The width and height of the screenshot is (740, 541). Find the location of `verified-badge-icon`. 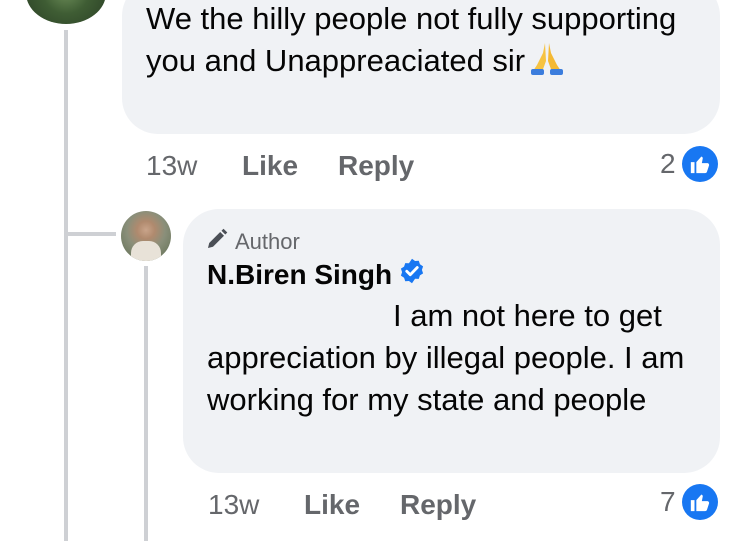

verified-badge-icon is located at coordinates (412, 274).